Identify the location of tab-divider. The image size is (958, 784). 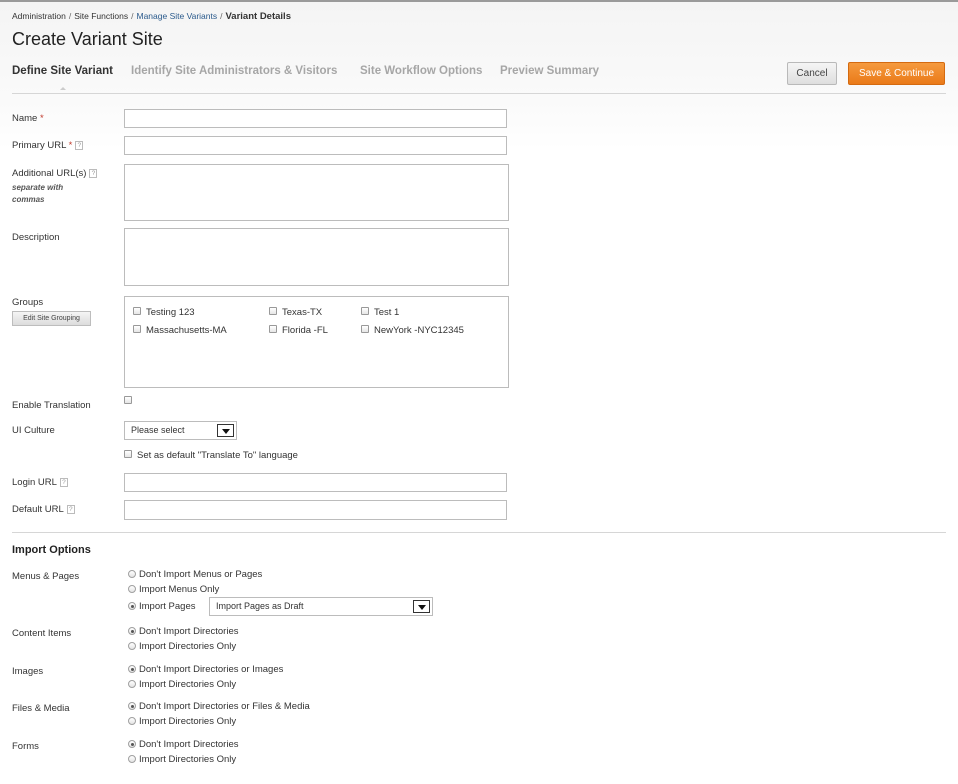
(479, 93).